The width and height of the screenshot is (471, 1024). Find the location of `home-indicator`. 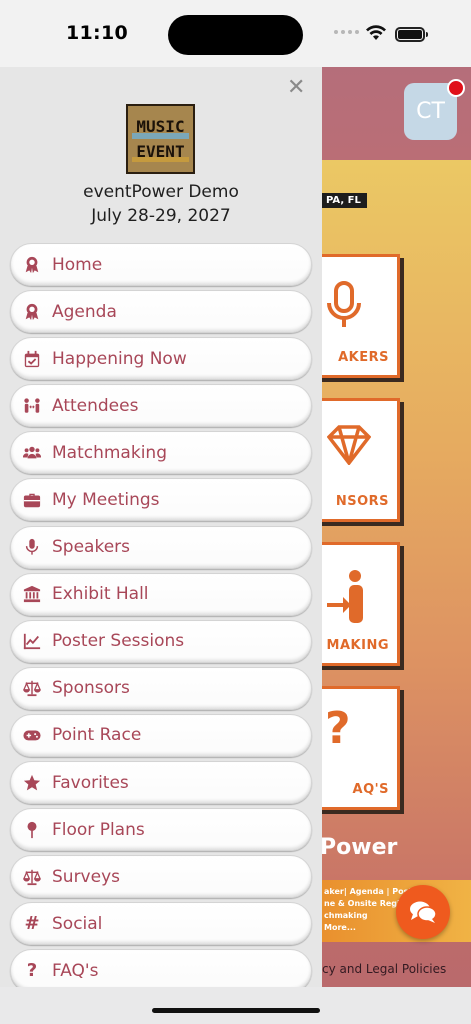

home-indicator is located at coordinates (236, 1010).